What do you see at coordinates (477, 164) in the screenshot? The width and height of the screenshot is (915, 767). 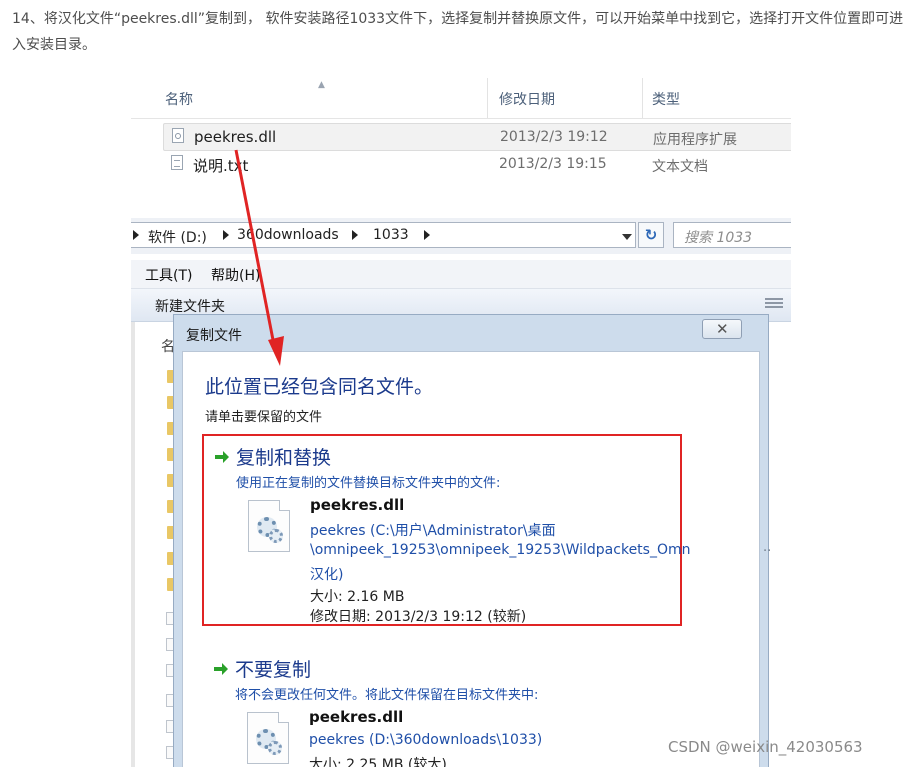 I see `file-row-readme: 说明.txt 2013/2/3 19:15 文本文档` at bounding box center [477, 164].